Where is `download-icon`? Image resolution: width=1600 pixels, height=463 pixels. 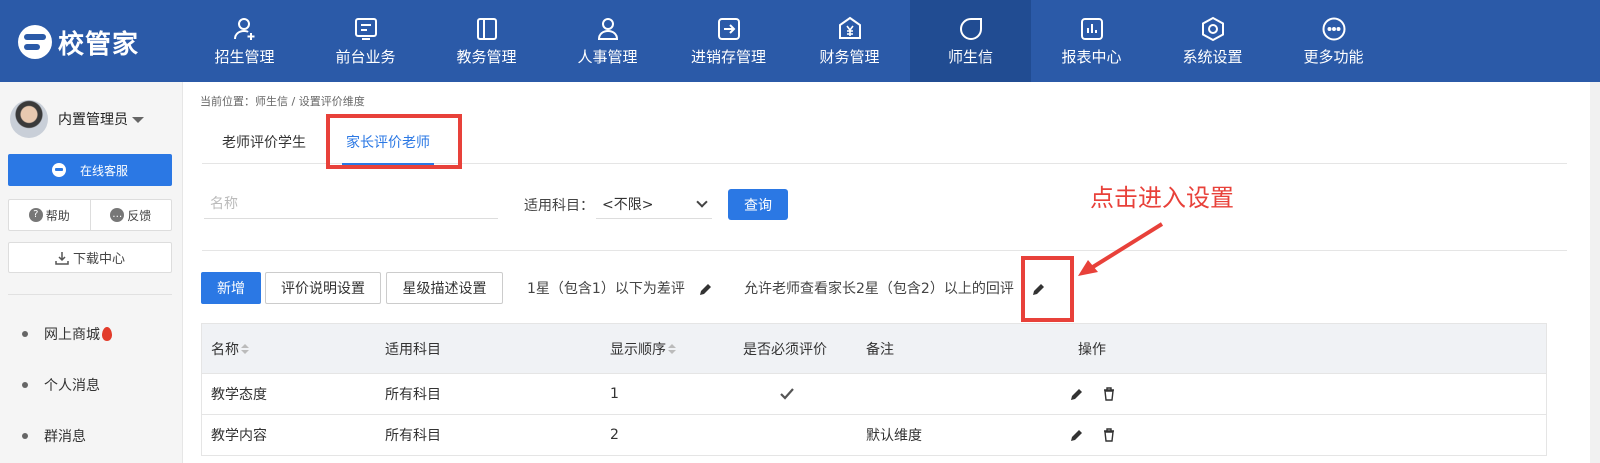 download-icon is located at coordinates (62, 258).